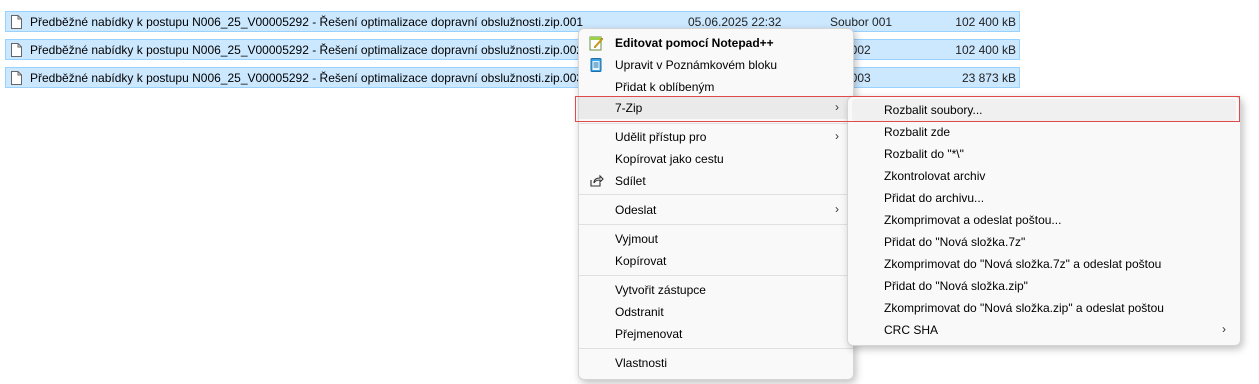 The width and height of the screenshot is (1259, 384). I want to click on menu-label: Vyjmout, so click(636, 239).